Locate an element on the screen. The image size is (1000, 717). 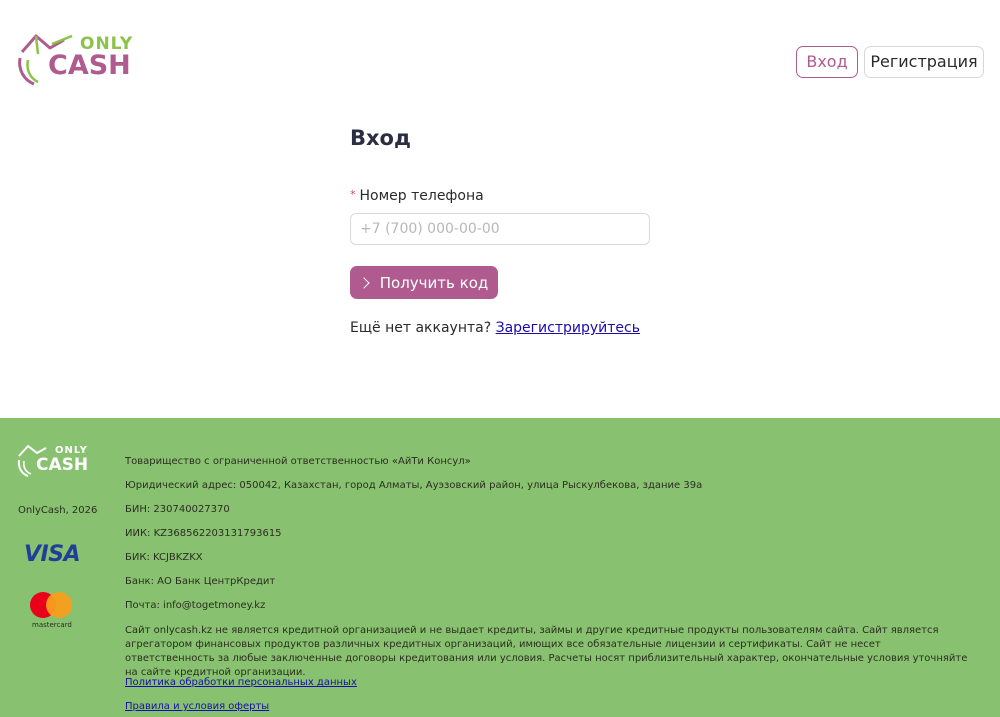
mastercard-logo: mastercard is located at coordinates (55, 612).